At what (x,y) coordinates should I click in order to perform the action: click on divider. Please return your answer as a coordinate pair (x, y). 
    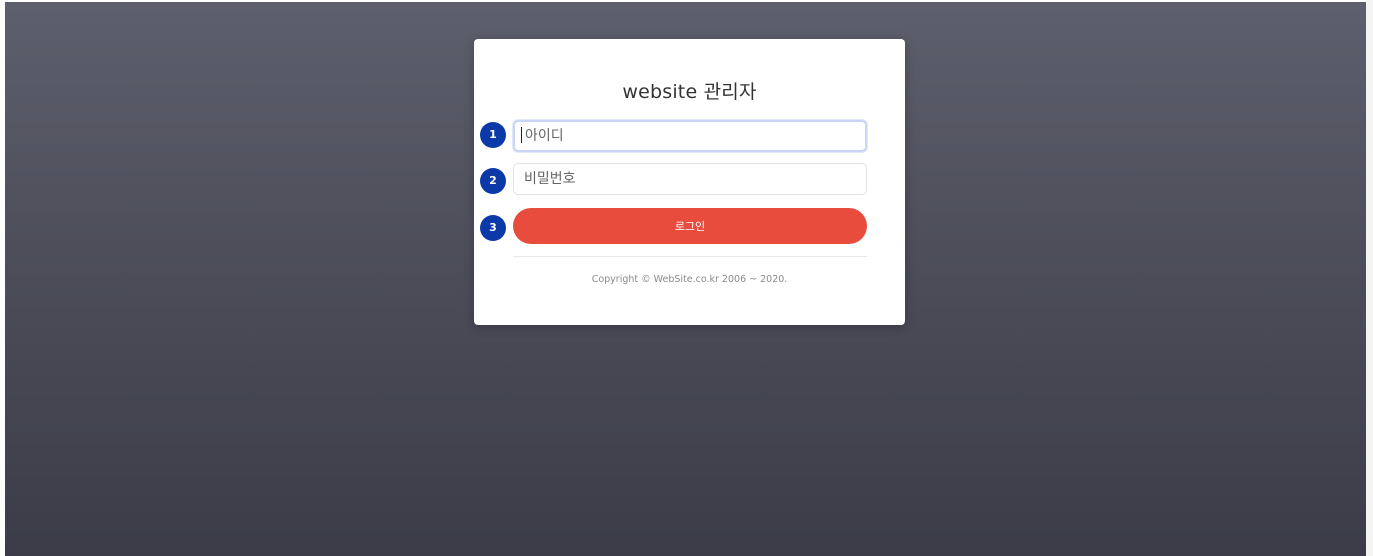
    Looking at the image, I should click on (690, 256).